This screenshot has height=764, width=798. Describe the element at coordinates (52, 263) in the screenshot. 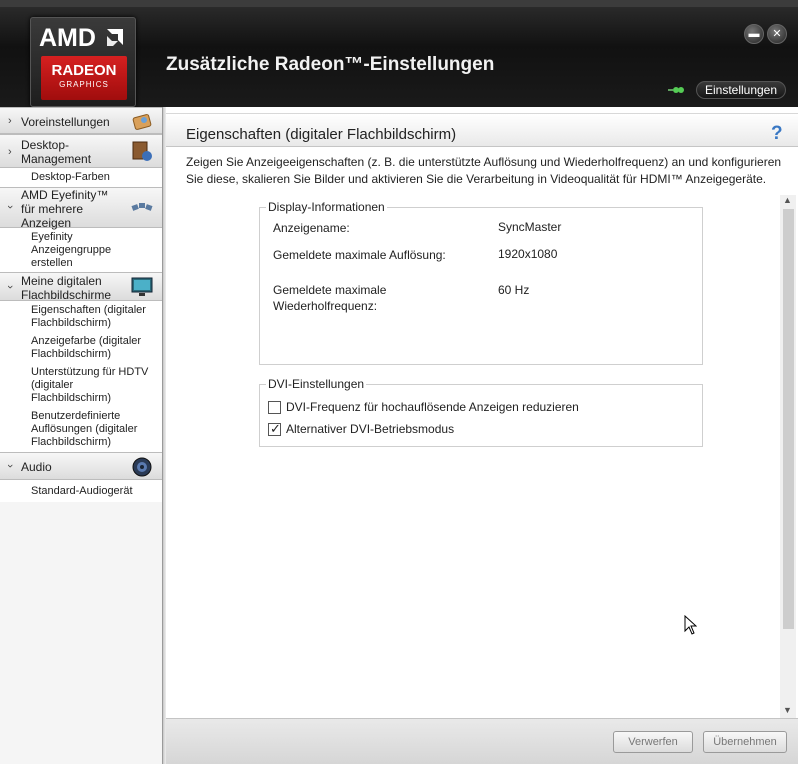

I see `sidebar-item-label-line: erstellen` at that location.